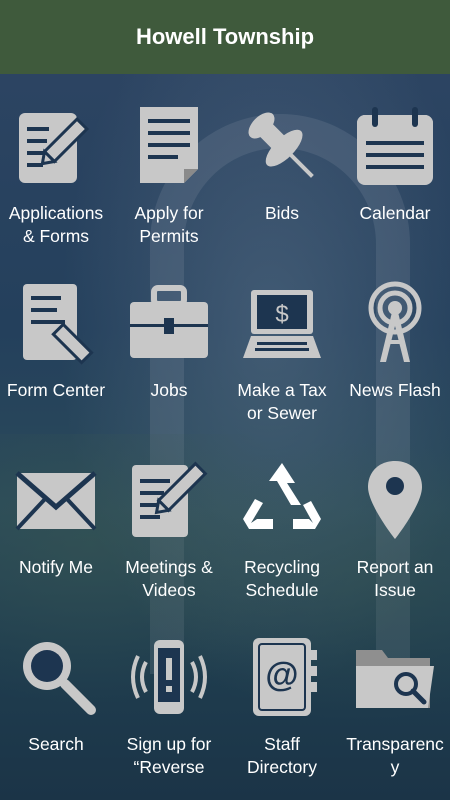 This screenshot has width=450, height=800. Describe the element at coordinates (56, 146) in the screenshot. I see `form-edit-icon` at that location.